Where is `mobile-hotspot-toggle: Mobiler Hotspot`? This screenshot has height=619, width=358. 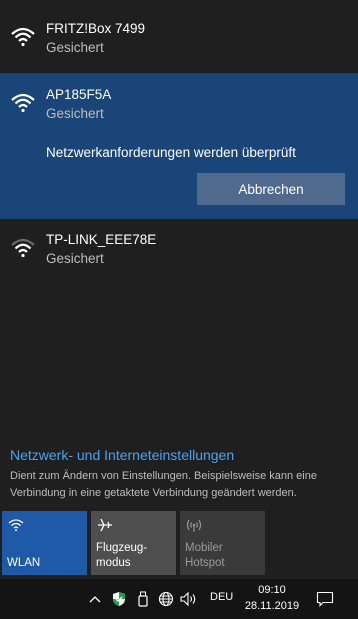
mobile-hotspot-toggle: Mobiler Hotspot is located at coordinates (222, 543).